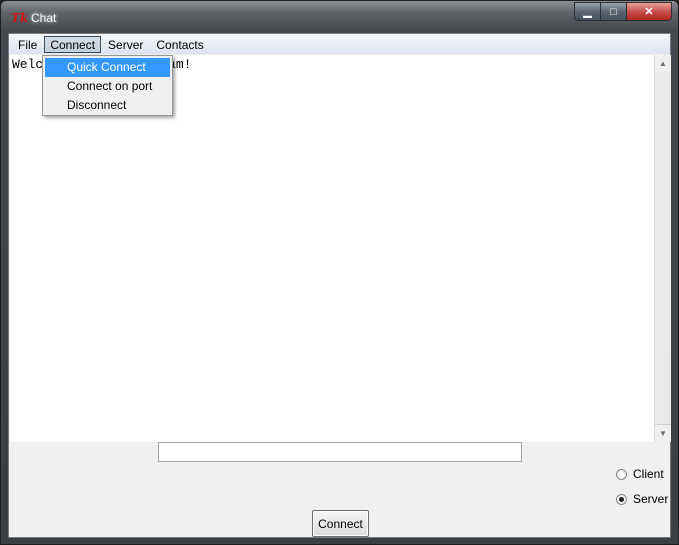 The height and width of the screenshot is (545, 679). What do you see at coordinates (27, 44) in the screenshot?
I see `menu-file: File` at bounding box center [27, 44].